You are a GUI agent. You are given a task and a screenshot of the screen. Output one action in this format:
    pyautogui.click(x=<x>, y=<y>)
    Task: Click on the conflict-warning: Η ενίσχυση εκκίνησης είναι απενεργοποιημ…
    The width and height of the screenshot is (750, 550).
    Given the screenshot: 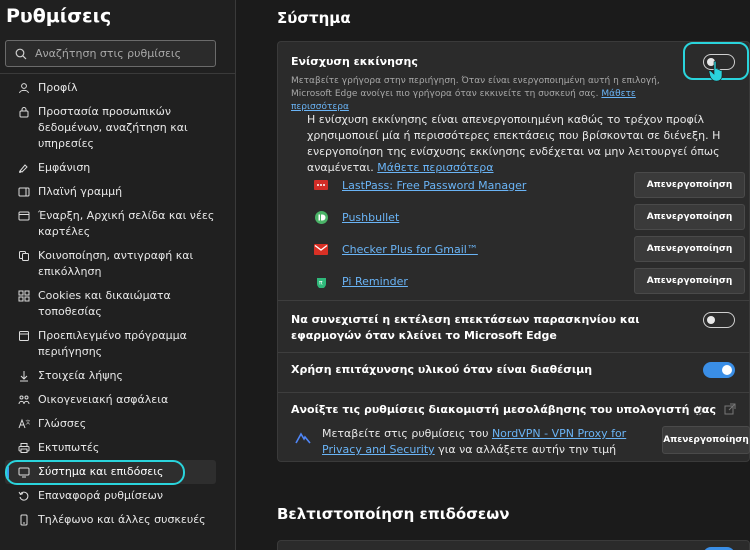 What is the action you would take?
    pyautogui.click(x=527, y=144)
    